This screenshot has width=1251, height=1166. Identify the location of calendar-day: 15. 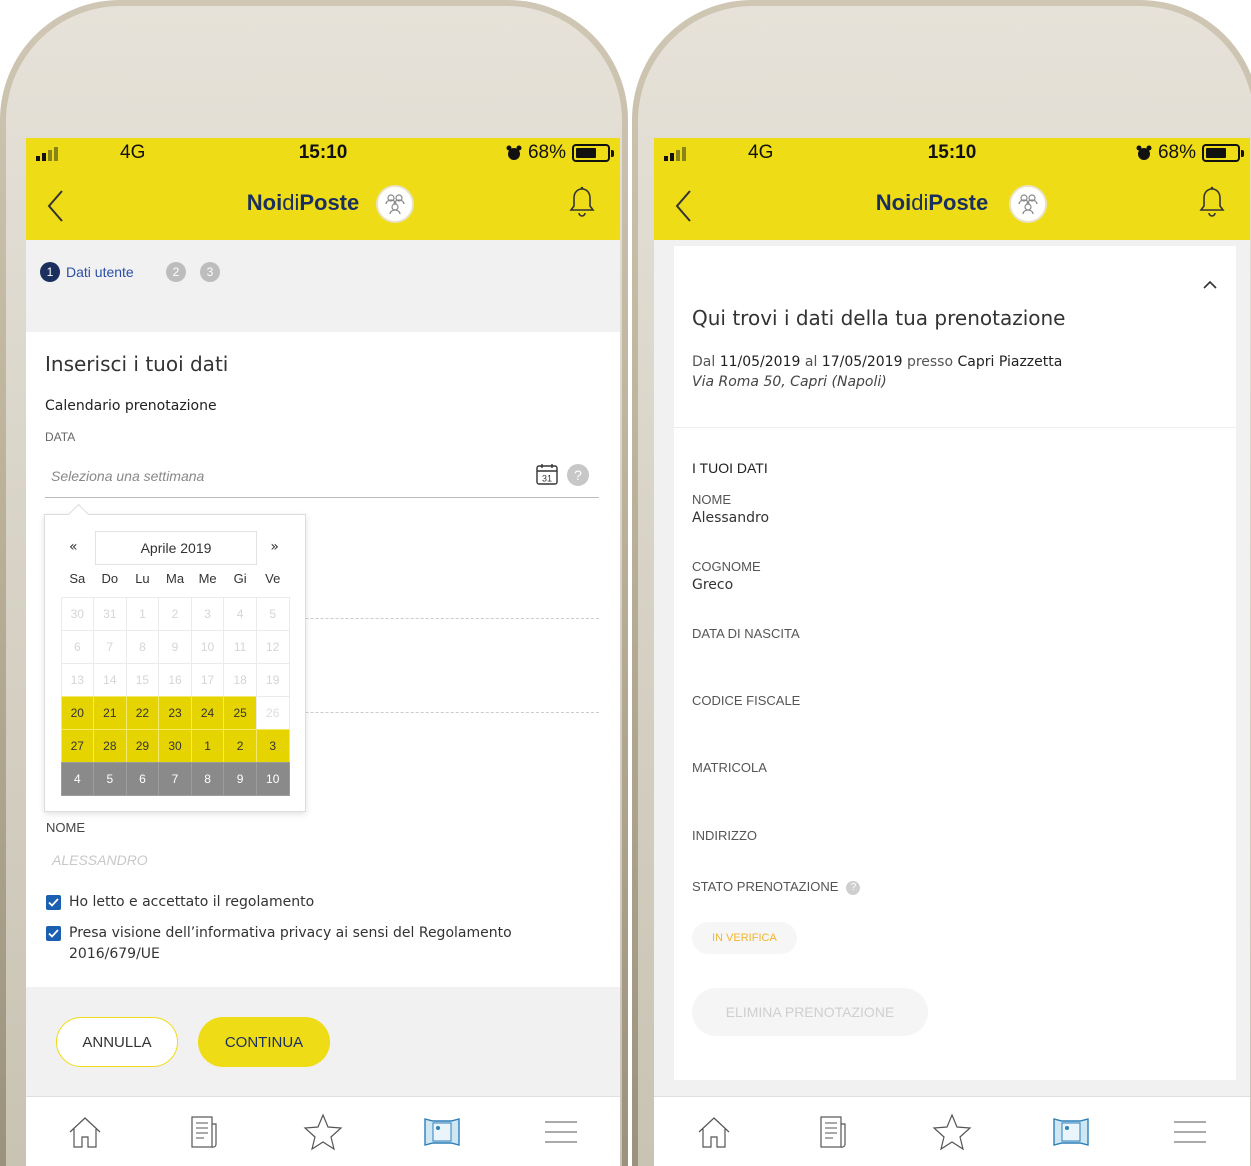
(142, 679).